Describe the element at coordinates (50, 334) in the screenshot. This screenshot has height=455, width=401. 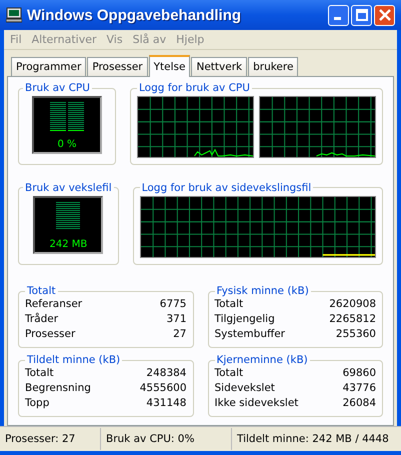
I see `stat-label: Prosesser` at that location.